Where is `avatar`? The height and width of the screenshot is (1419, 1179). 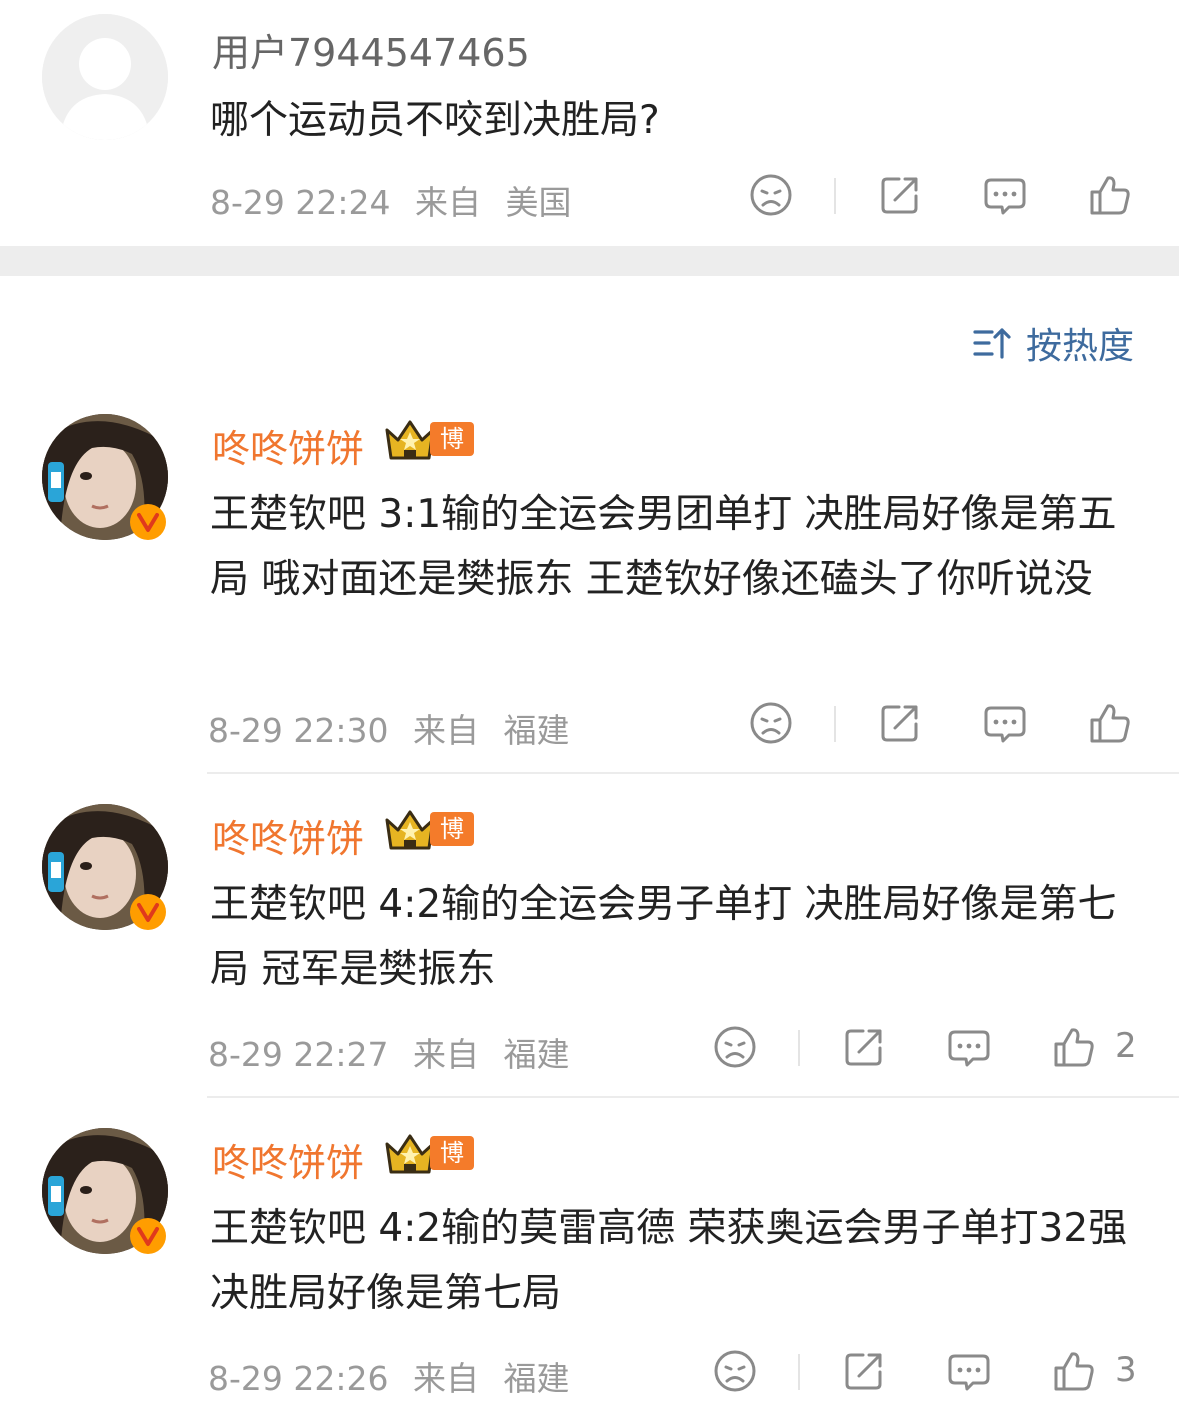 avatar is located at coordinates (105, 77).